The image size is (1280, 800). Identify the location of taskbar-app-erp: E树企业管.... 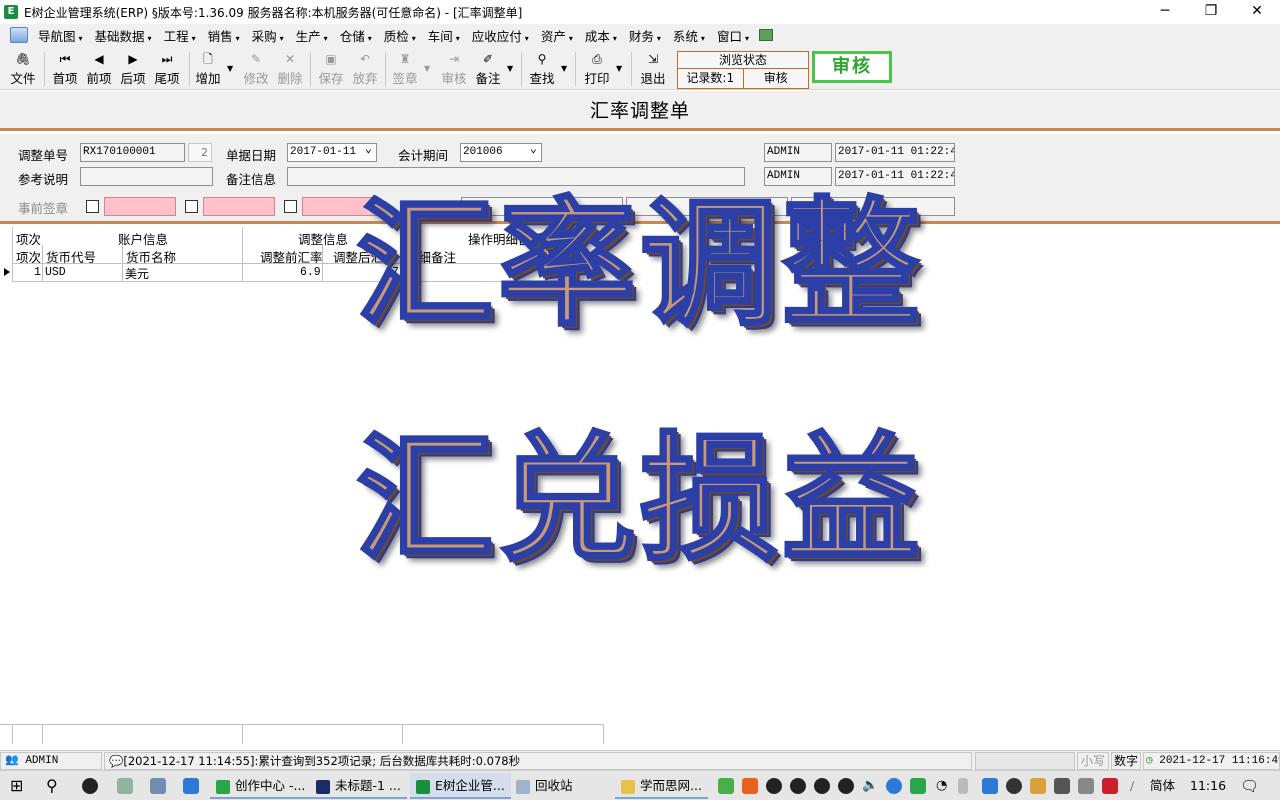
(460, 786).